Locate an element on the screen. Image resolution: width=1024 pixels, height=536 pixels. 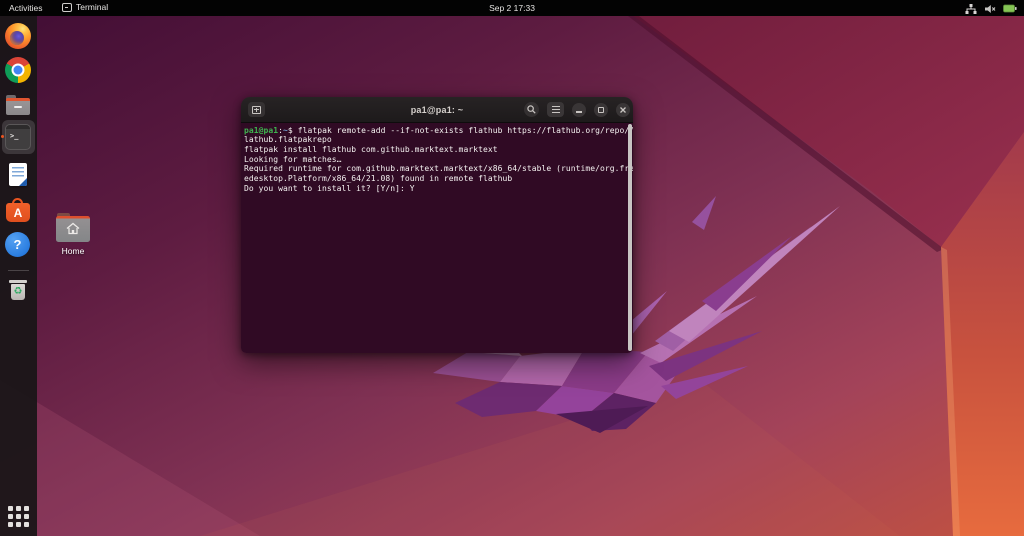
clock-button: Sep 2 17:33 is located at coordinates (512, 8).